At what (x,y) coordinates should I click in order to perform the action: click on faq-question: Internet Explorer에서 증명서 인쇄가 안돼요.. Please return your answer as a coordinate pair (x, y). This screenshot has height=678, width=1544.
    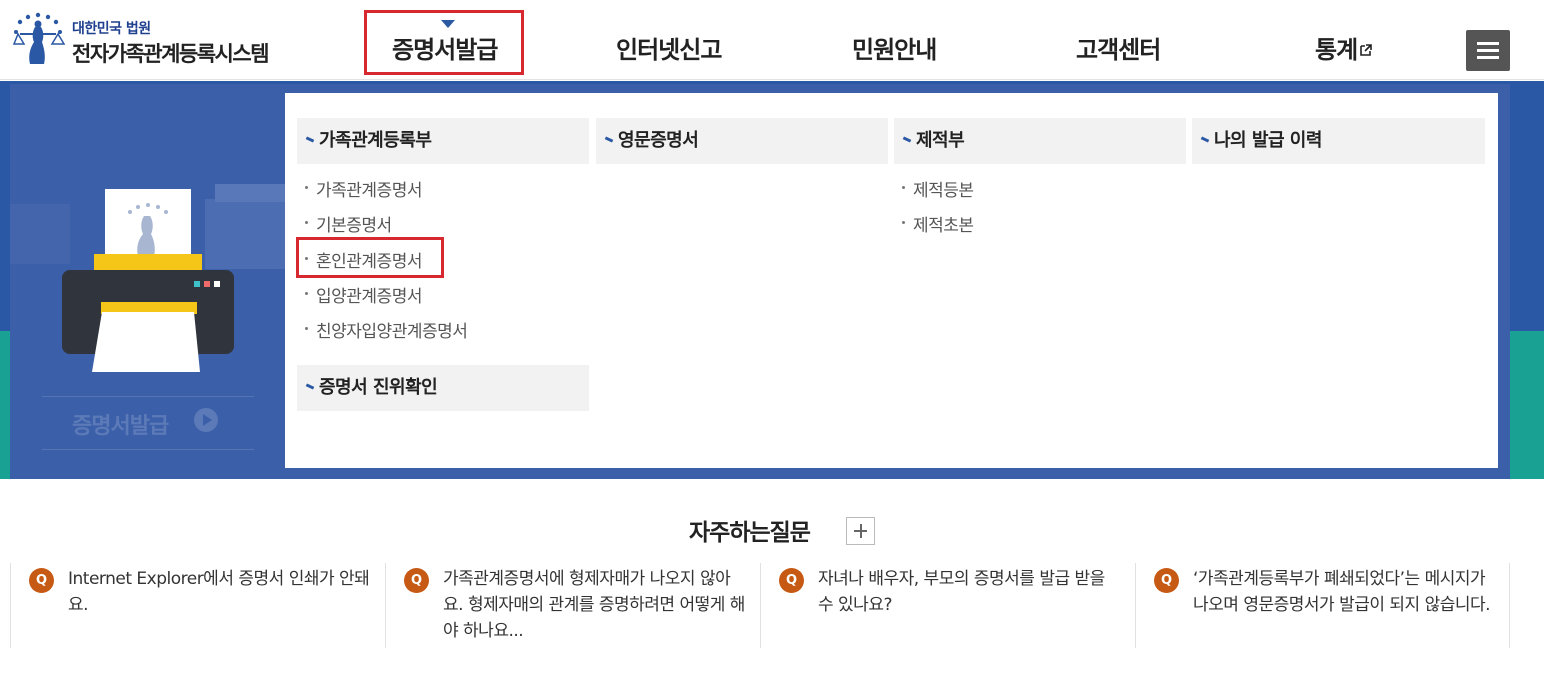
    Looking at the image, I should click on (219, 592).